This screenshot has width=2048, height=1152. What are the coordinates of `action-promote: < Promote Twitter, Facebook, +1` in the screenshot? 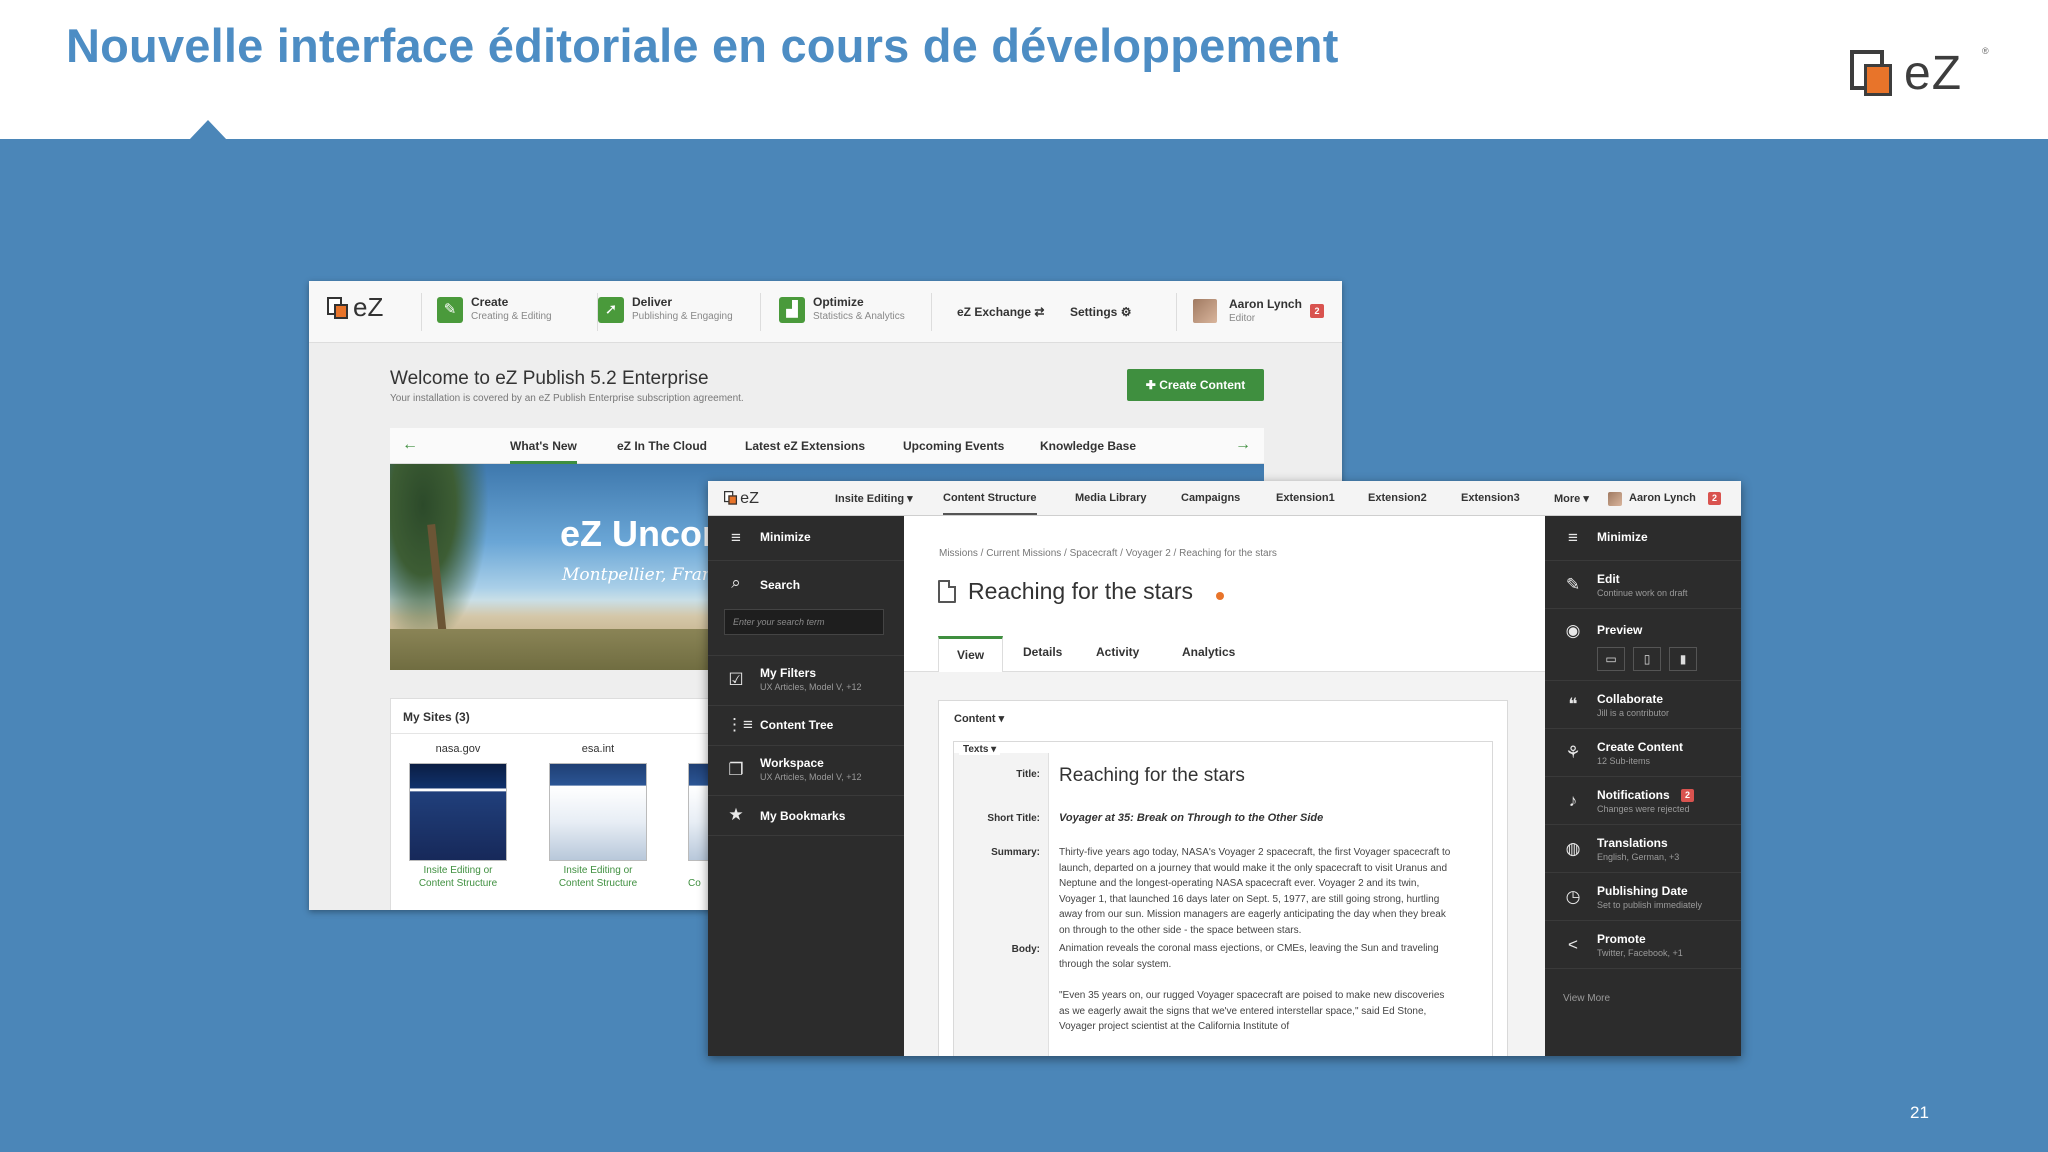 It's located at (1643, 945).